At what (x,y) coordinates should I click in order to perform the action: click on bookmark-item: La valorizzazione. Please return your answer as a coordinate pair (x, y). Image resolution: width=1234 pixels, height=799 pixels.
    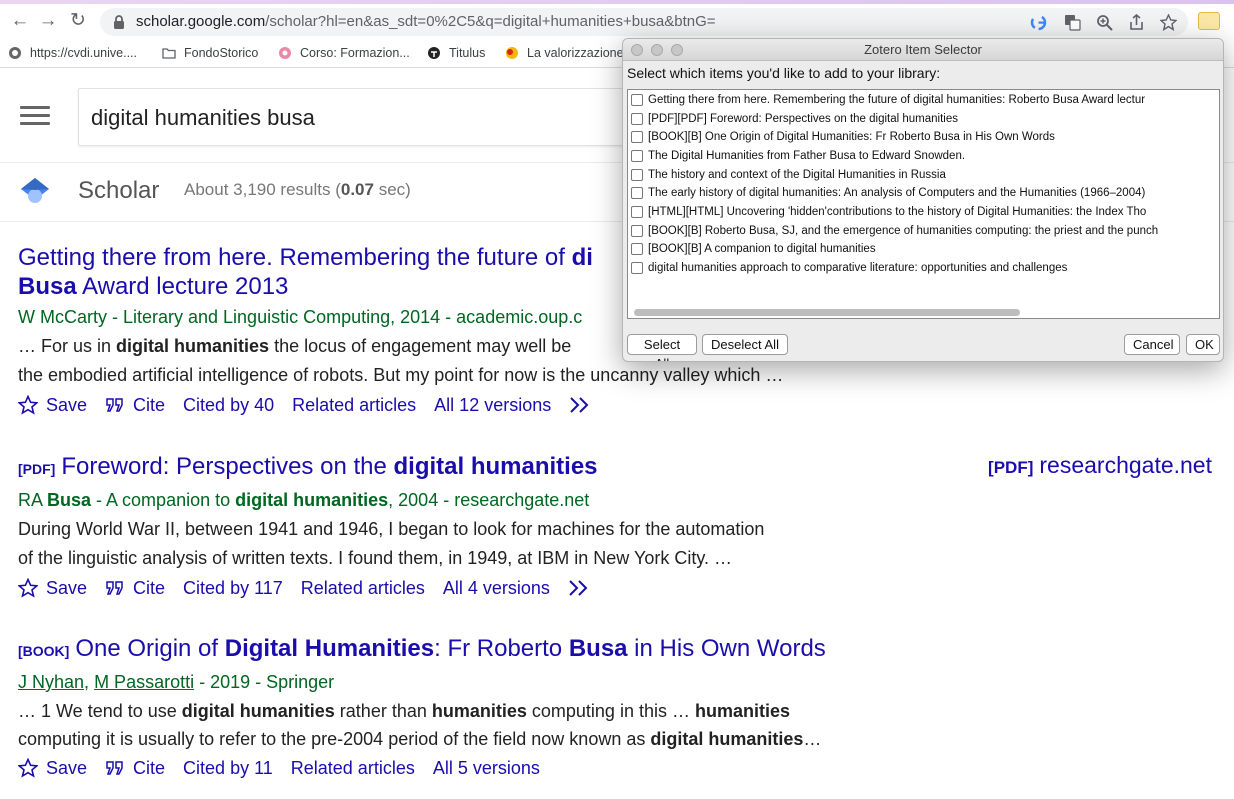
    Looking at the image, I should click on (564, 53).